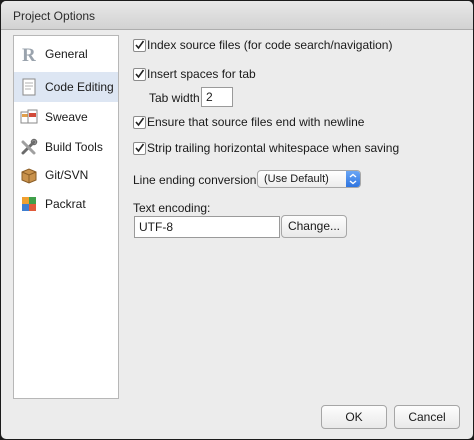 The image size is (474, 440). What do you see at coordinates (172, 208) in the screenshot?
I see `text-encoding-label: Text encoding:` at bounding box center [172, 208].